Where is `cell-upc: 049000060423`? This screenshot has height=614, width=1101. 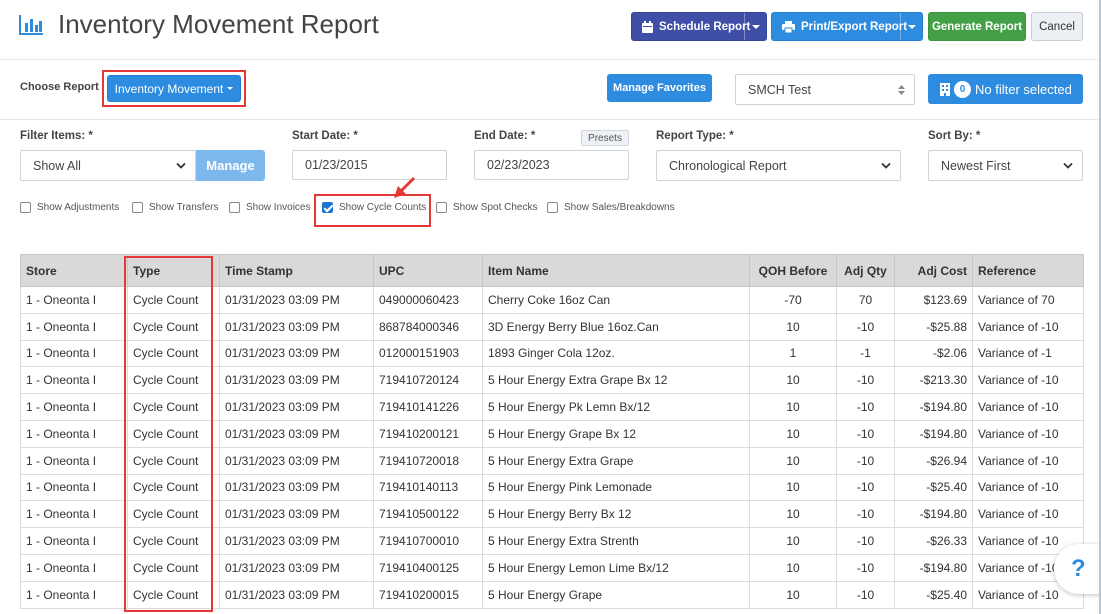
cell-upc: 049000060423 is located at coordinates (428, 300).